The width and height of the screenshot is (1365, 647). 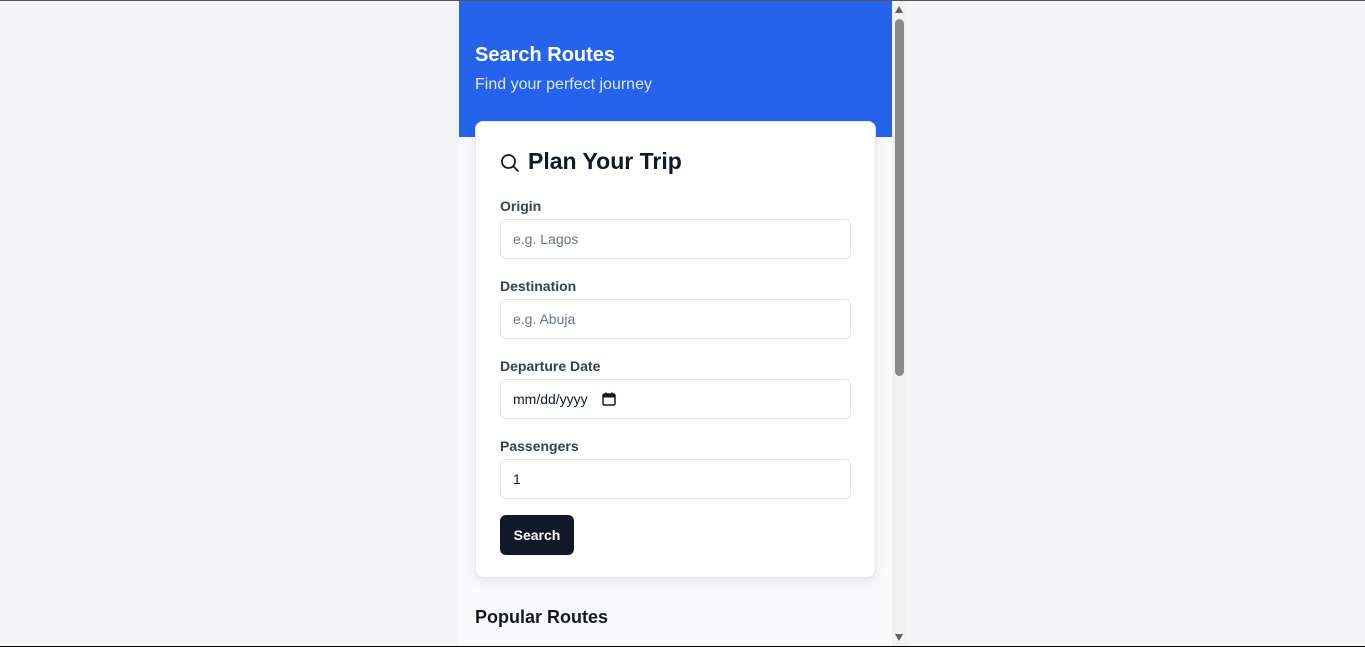 I want to click on passengers-input: 1, so click(x=675, y=479).